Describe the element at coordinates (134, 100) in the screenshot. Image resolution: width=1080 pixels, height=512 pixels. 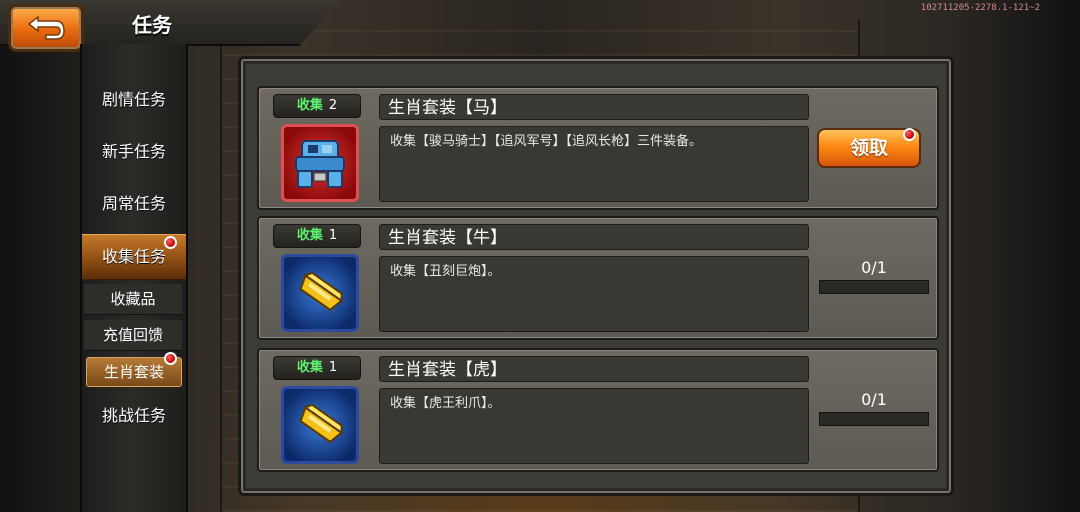
I see `sidebar-item-story-tasks: 剧情任务` at that location.